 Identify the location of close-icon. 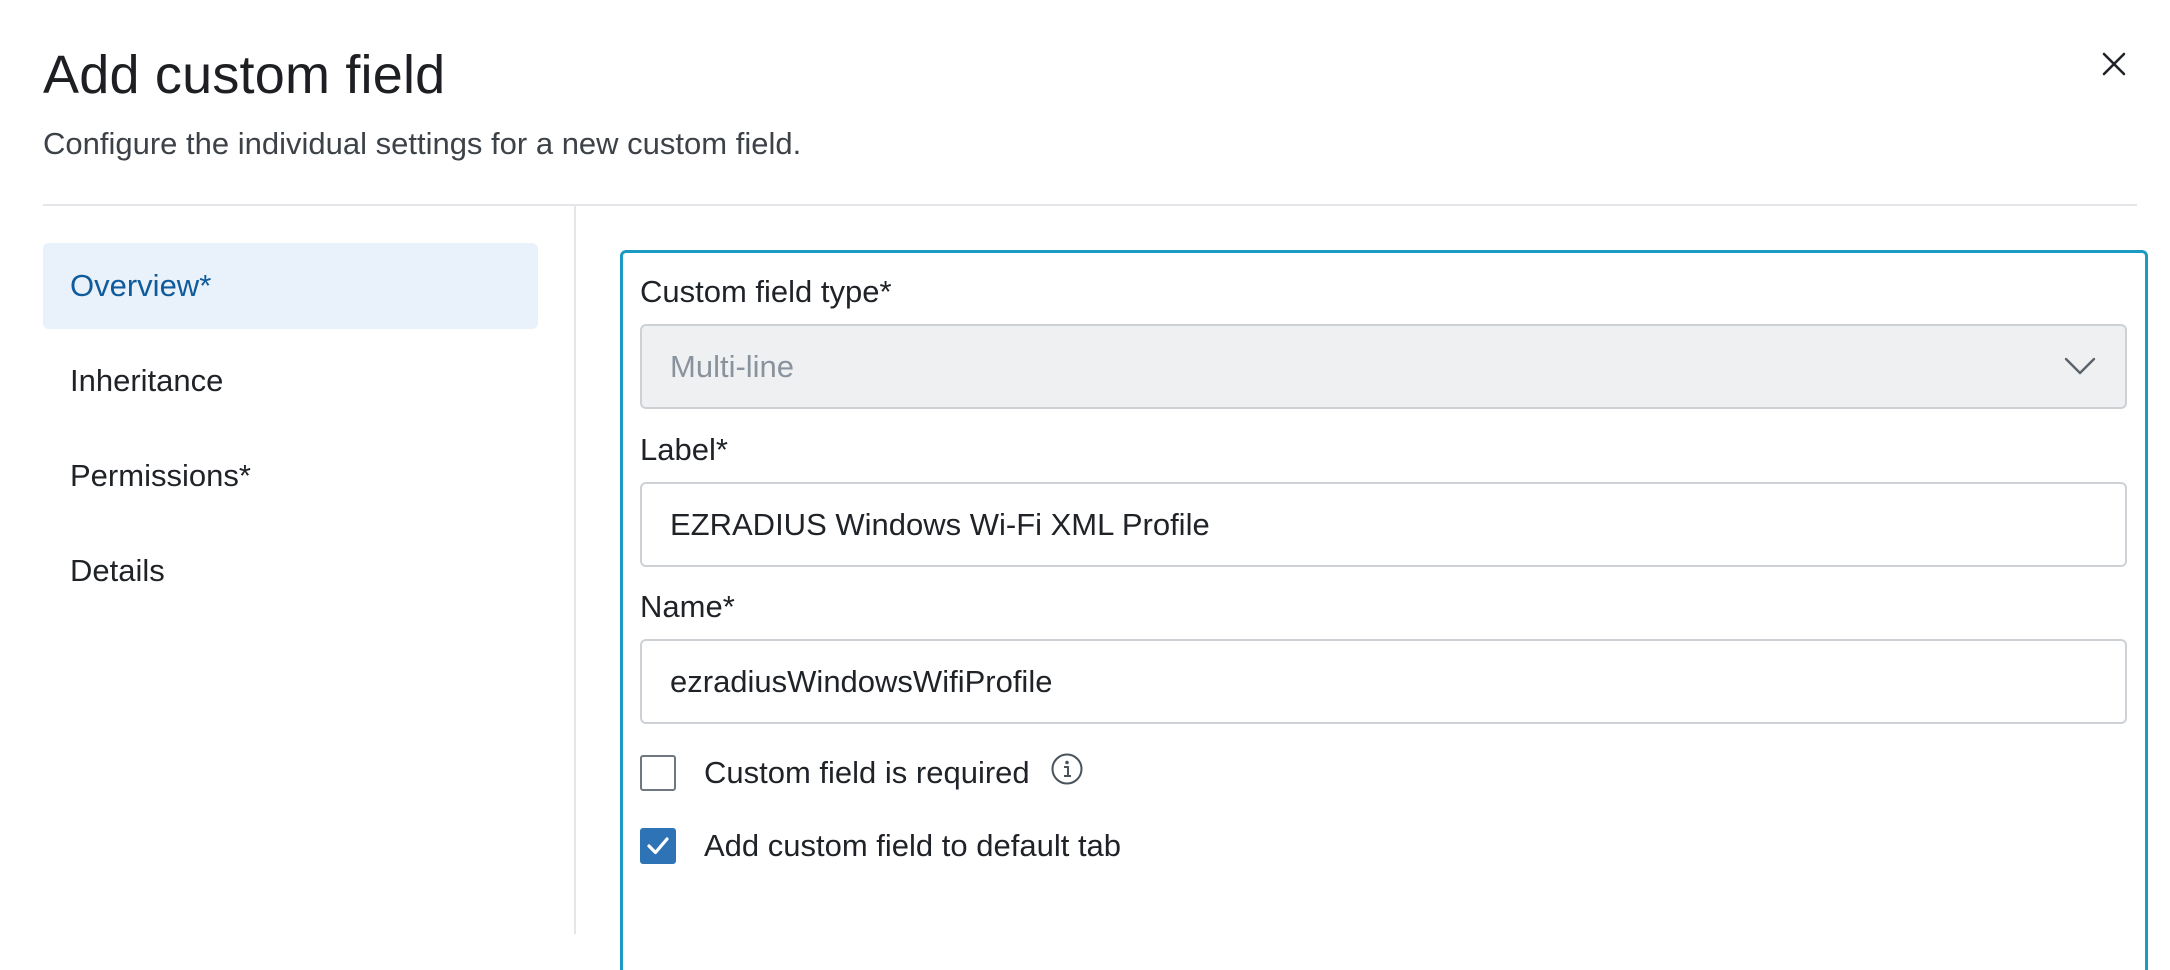
(2114, 64).